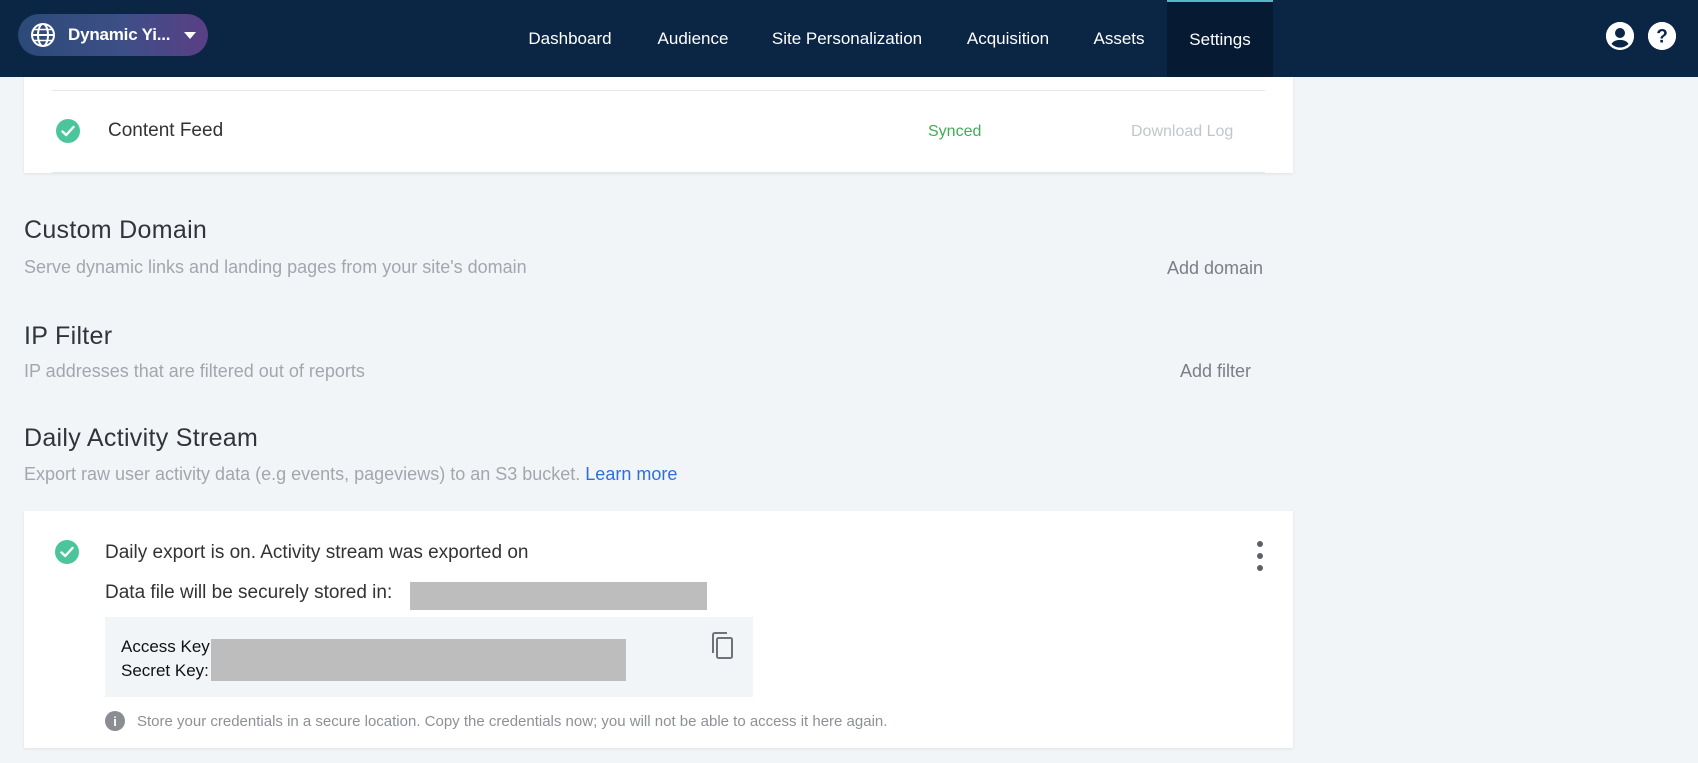 The width and height of the screenshot is (1698, 763). I want to click on download-log-link: Download Log, so click(1182, 132).